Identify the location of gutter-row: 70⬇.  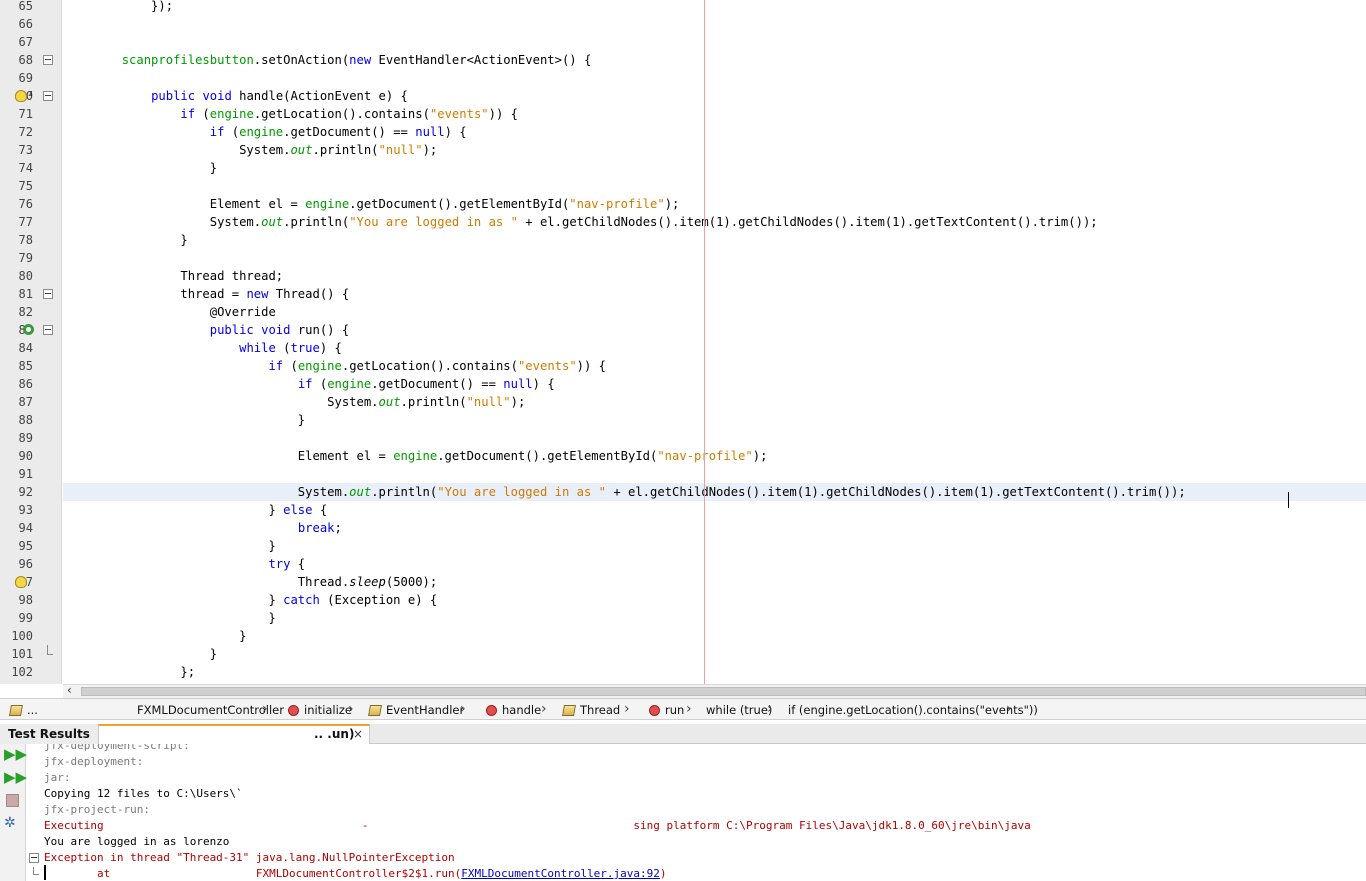
(30, 96).